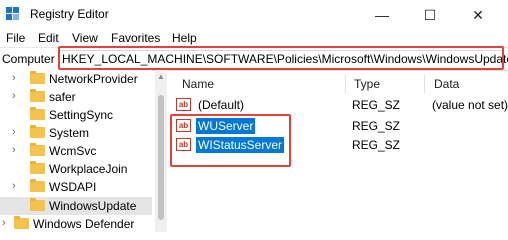 This screenshot has height=240, width=508. I want to click on string-value-icon: ab, so click(183, 104).